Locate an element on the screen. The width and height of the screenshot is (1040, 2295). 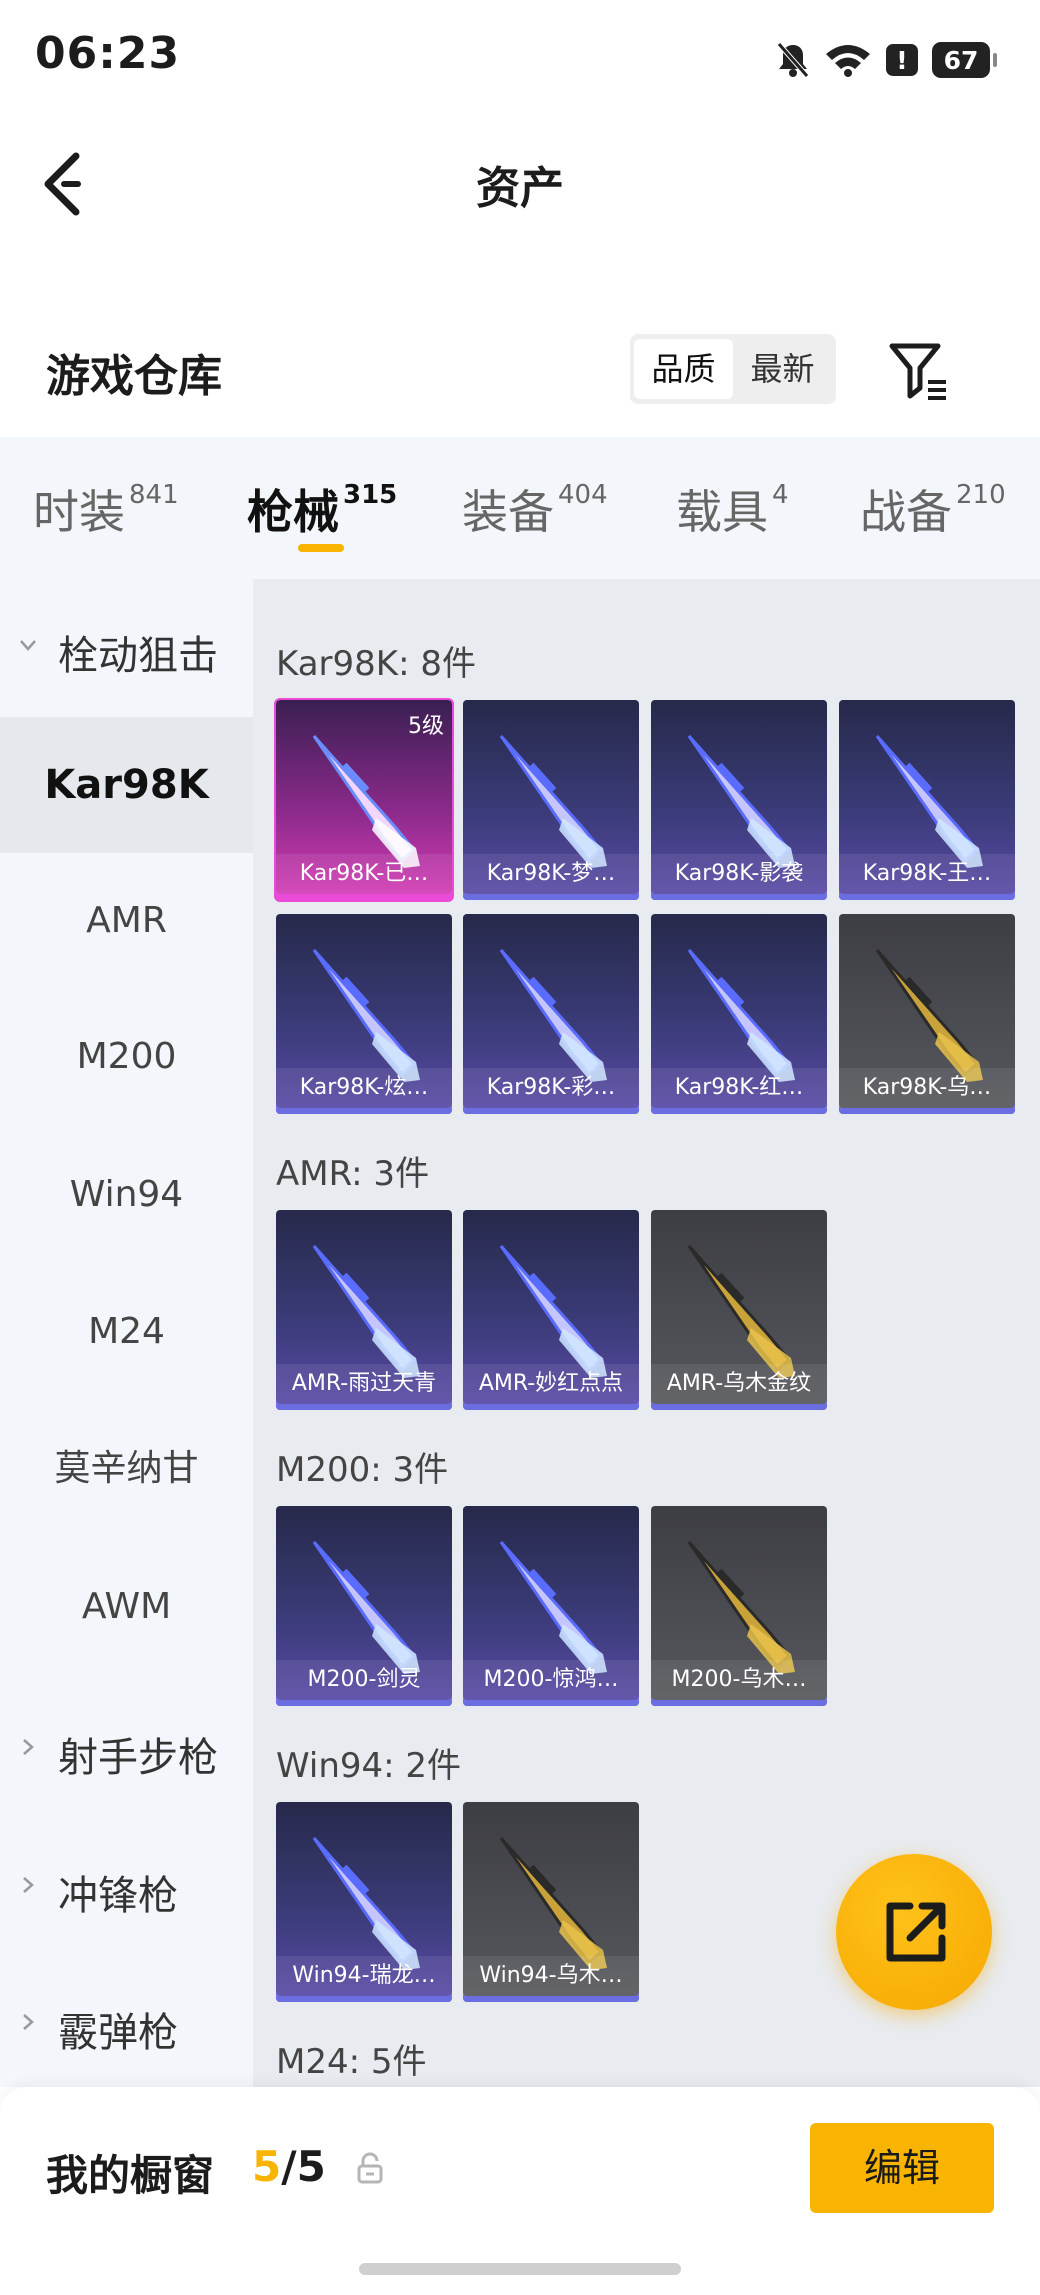
tab-supplies: 战备 210 is located at coordinates (933, 509).